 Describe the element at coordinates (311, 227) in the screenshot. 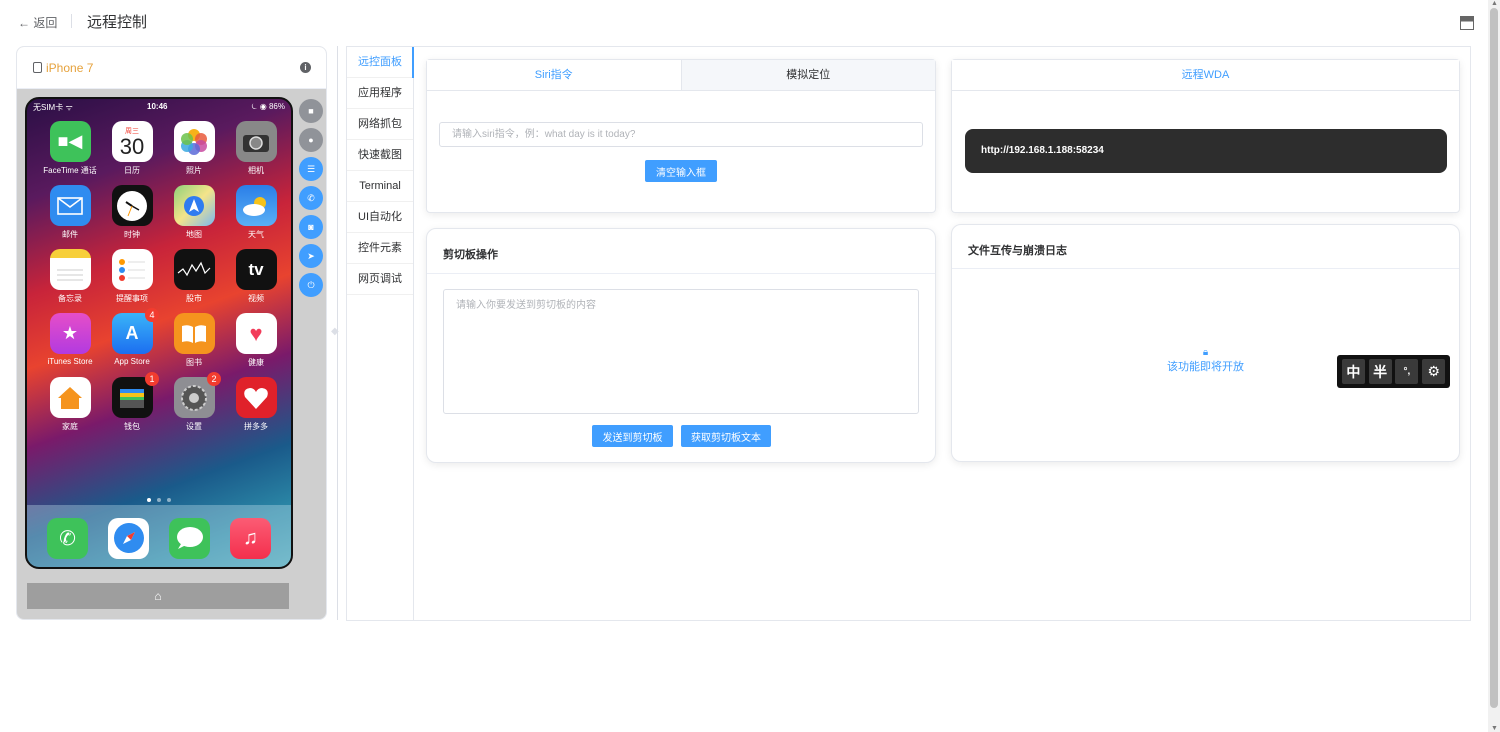

I see `screenshot-icon: ◙` at that location.